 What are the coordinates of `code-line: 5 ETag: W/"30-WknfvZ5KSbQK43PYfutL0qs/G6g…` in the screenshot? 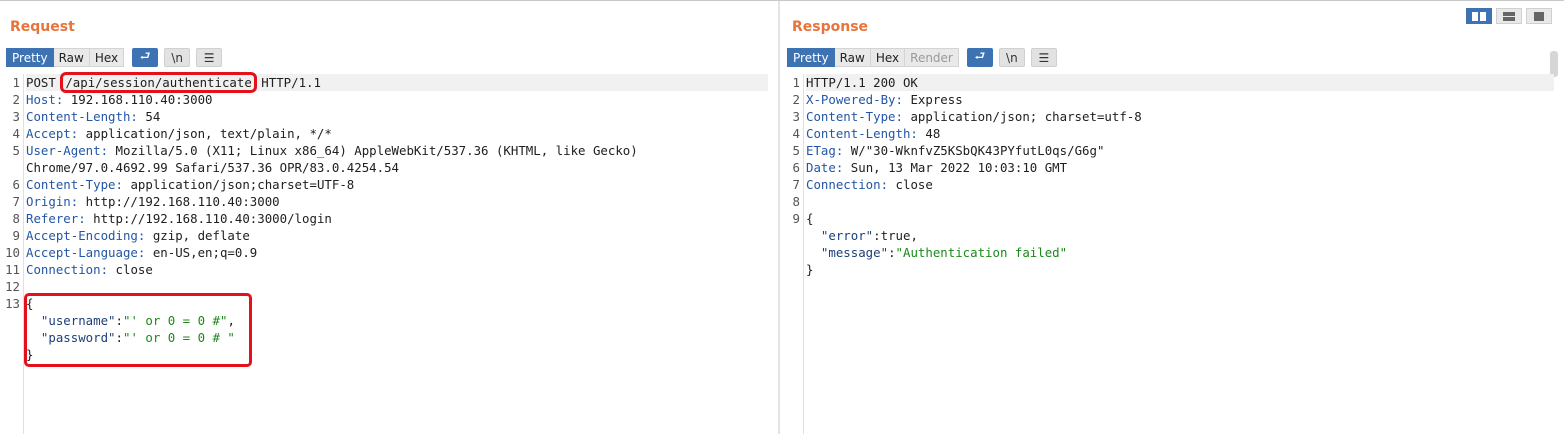 It's located at (1173, 150).